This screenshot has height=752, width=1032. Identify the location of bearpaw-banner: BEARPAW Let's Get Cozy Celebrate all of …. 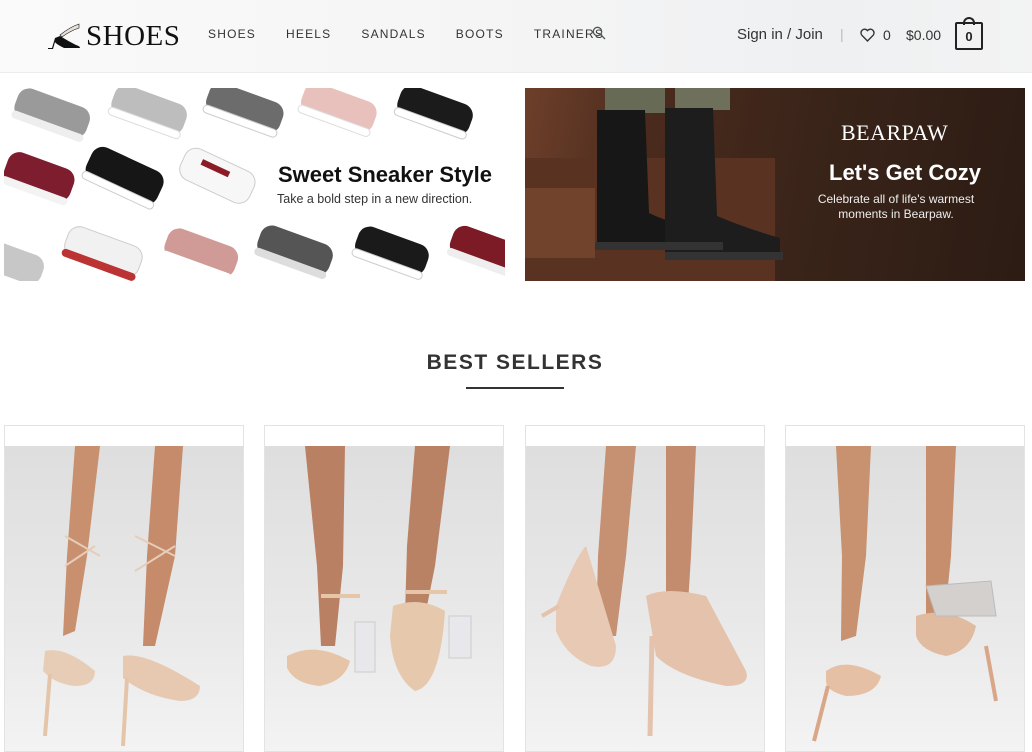
(775, 184).